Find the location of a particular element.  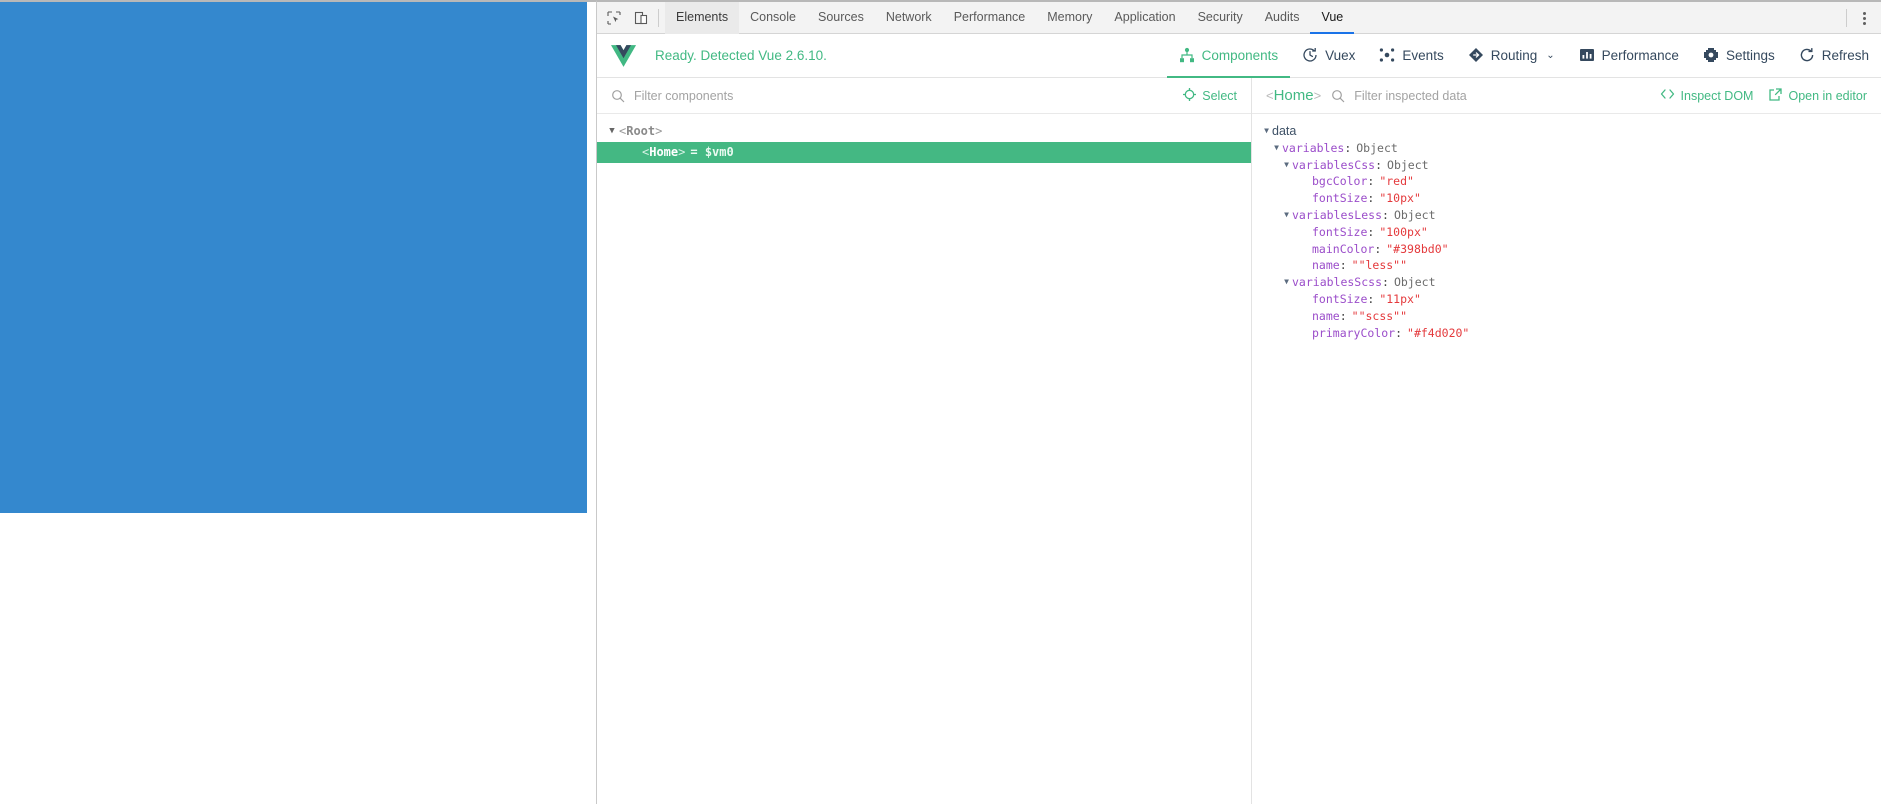

inspect-dom-label: Inspect DOM is located at coordinates (1717, 95).